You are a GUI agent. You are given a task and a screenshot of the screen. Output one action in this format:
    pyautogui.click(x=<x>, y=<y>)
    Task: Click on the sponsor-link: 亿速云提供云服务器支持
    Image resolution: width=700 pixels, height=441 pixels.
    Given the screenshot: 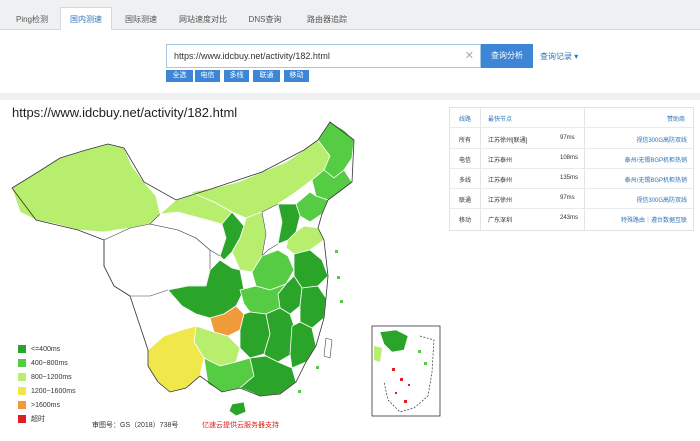 What is the action you would take?
    pyautogui.click(x=240, y=425)
    